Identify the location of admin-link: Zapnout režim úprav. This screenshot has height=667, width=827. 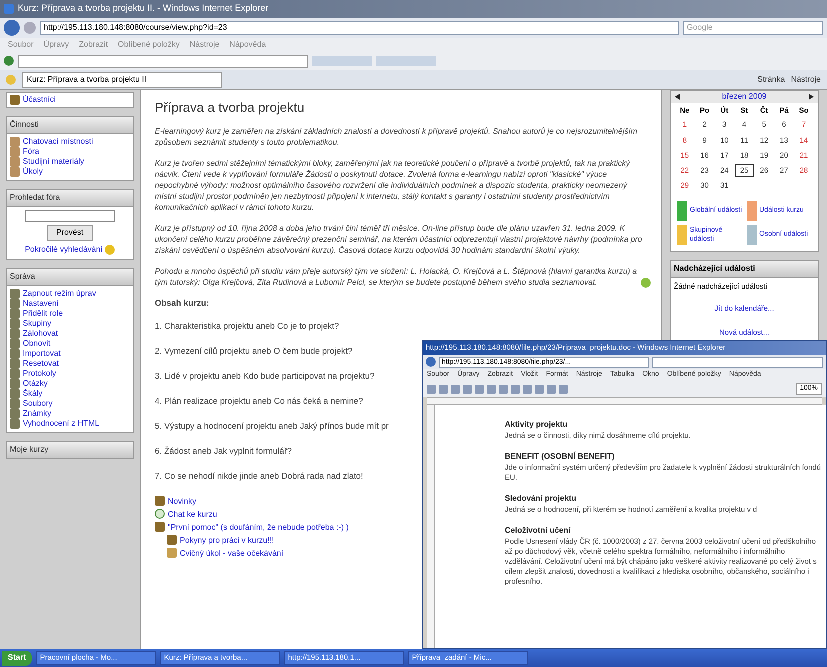
(59, 294).